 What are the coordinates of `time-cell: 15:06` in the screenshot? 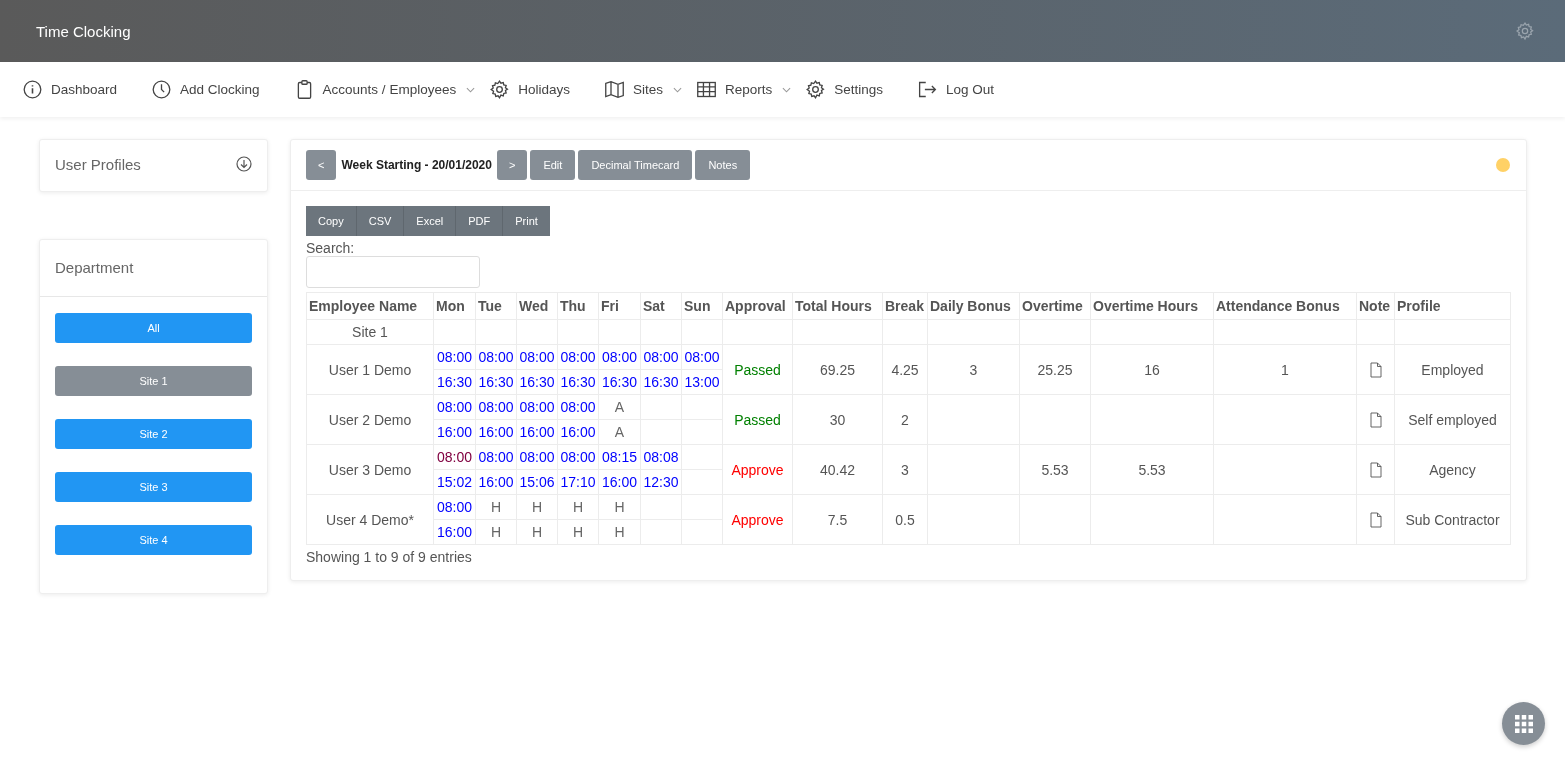 It's located at (537, 482).